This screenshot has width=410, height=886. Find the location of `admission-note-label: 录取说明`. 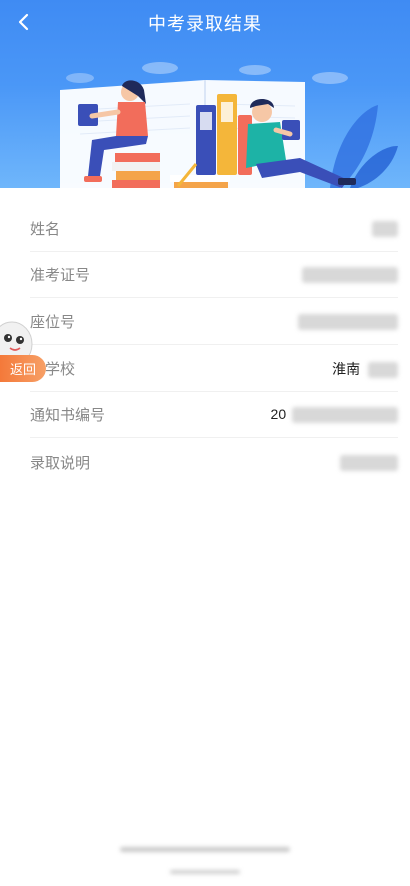

admission-note-label: 录取说明 is located at coordinates (60, 463).